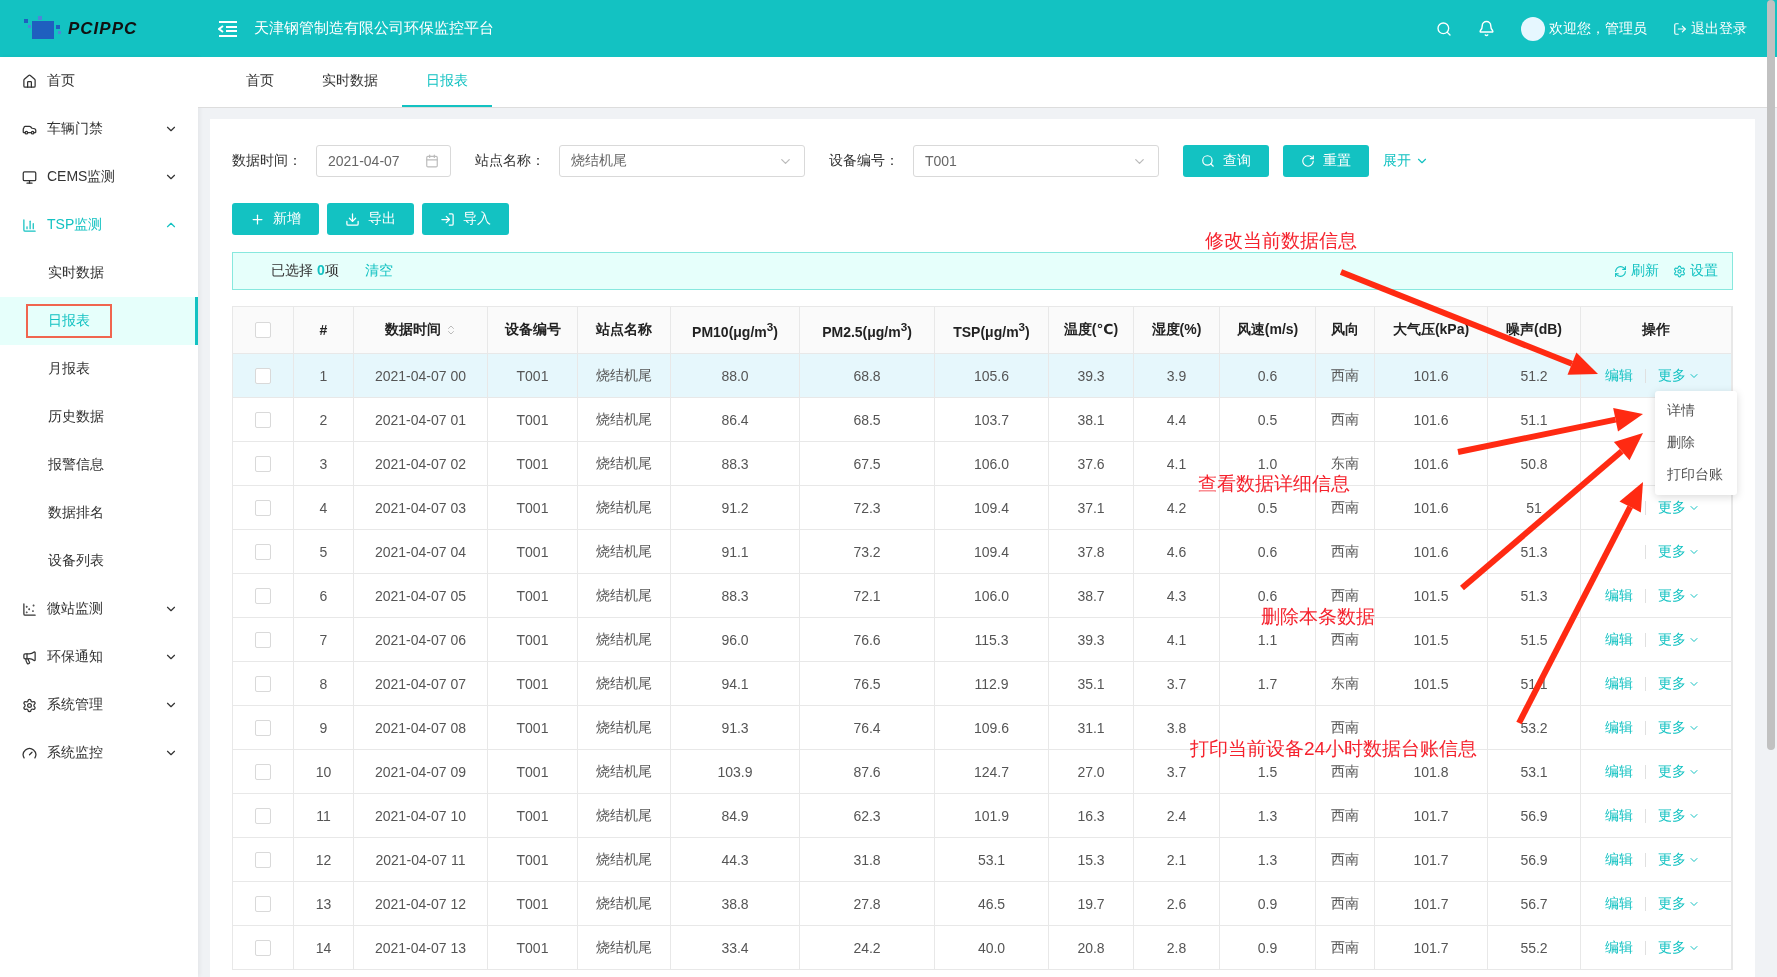 The width and height of the screenshot is (1777, 977). Describe the element at coordinates (421, 375) in the screenshot. I see `table-cell: 2021-04-07 00` at that location.